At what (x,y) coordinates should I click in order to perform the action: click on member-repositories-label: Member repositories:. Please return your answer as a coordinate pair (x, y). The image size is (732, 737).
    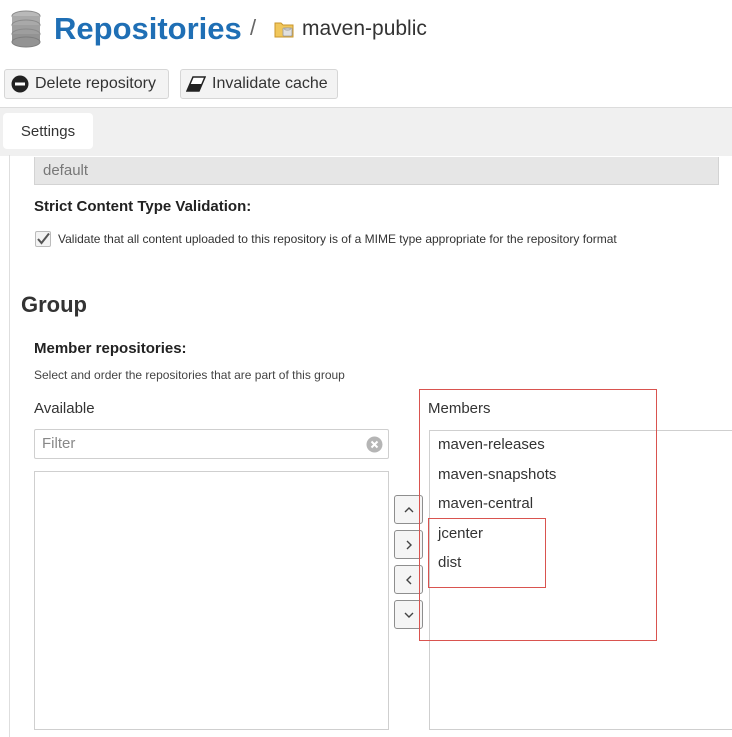
    Looking at the image, I should click on (110, 348).